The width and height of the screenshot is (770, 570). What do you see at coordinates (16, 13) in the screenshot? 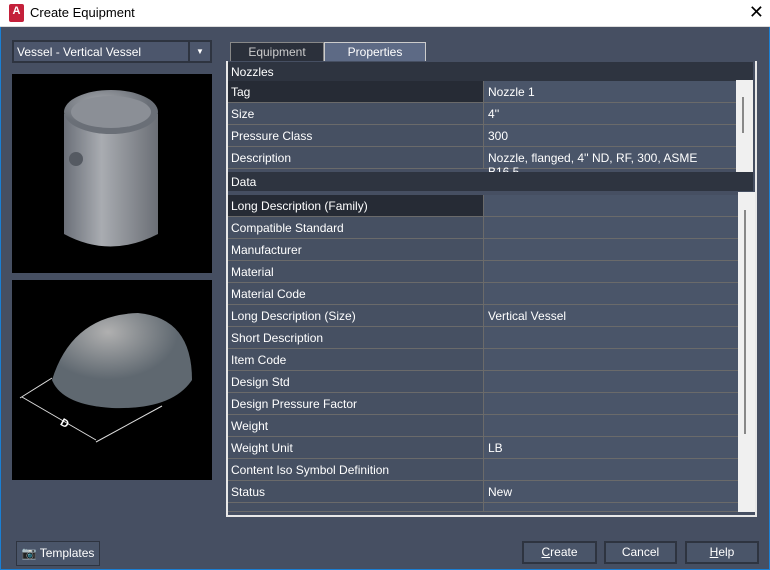
I see `app-icon: A` at bounding box center [16, 13].